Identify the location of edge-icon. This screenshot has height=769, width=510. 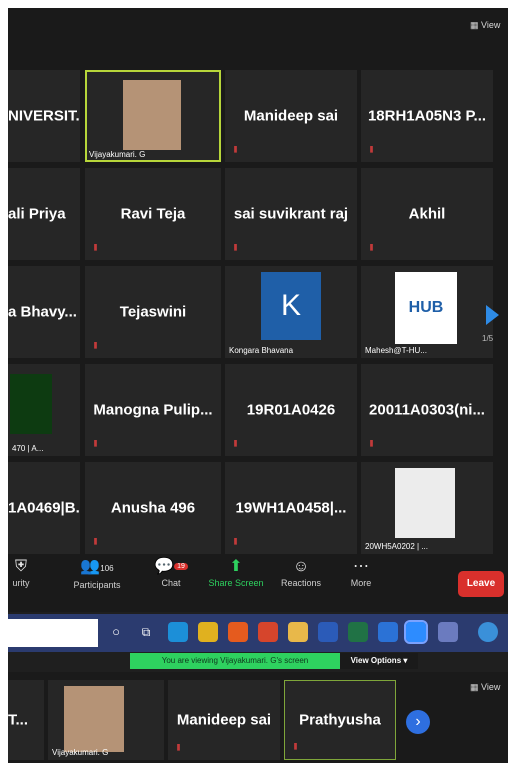
(178, 632).